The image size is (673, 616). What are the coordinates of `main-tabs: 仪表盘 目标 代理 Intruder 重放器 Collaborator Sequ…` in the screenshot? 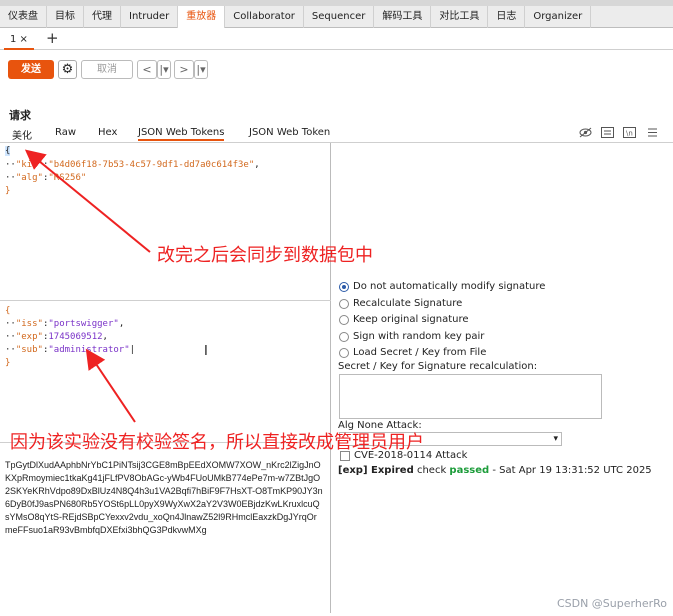 It's located at (336, 17).